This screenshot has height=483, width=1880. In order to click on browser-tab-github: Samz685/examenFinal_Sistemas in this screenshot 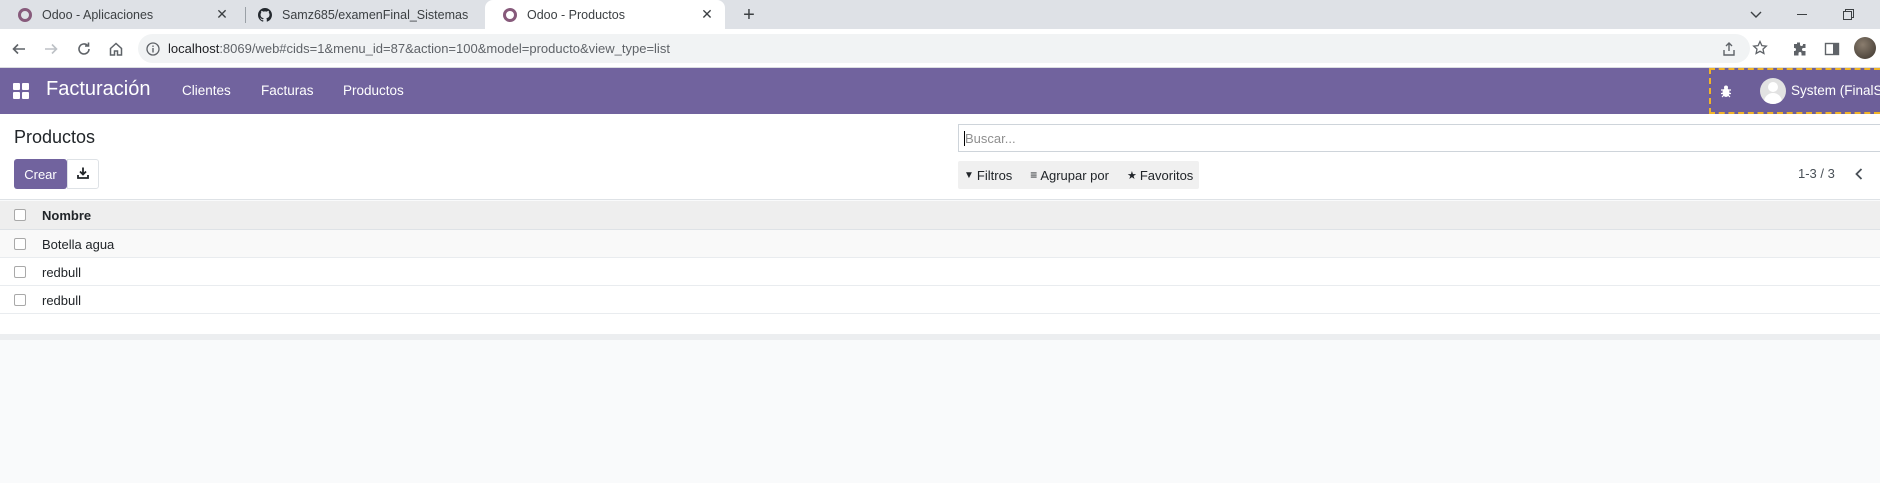, I will do `click(362, 14)`.